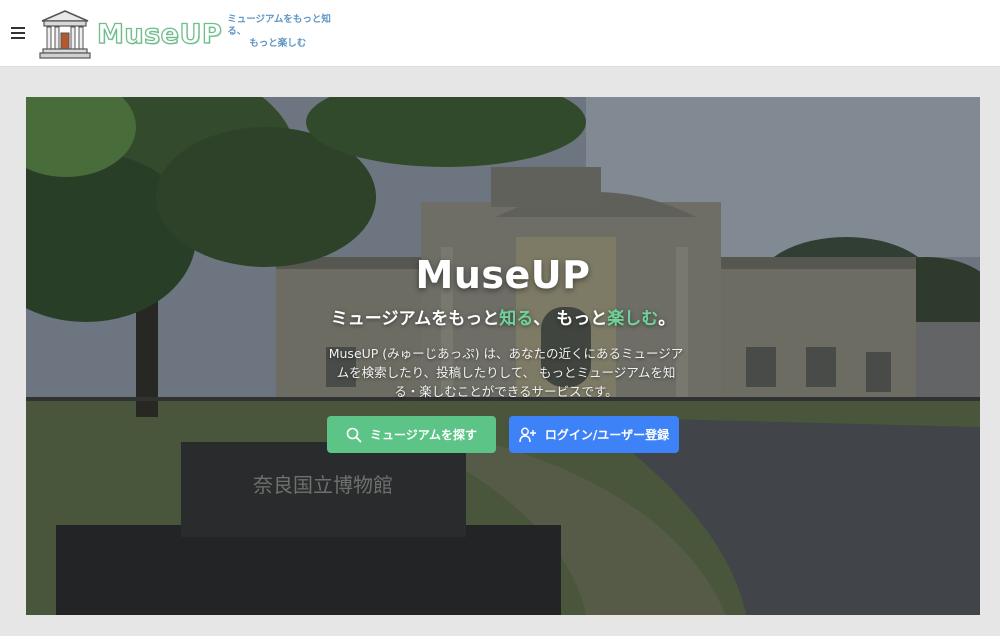  I want to click on tagline-line-1: ミュージアムをもっと知る、, so click(279, 25).